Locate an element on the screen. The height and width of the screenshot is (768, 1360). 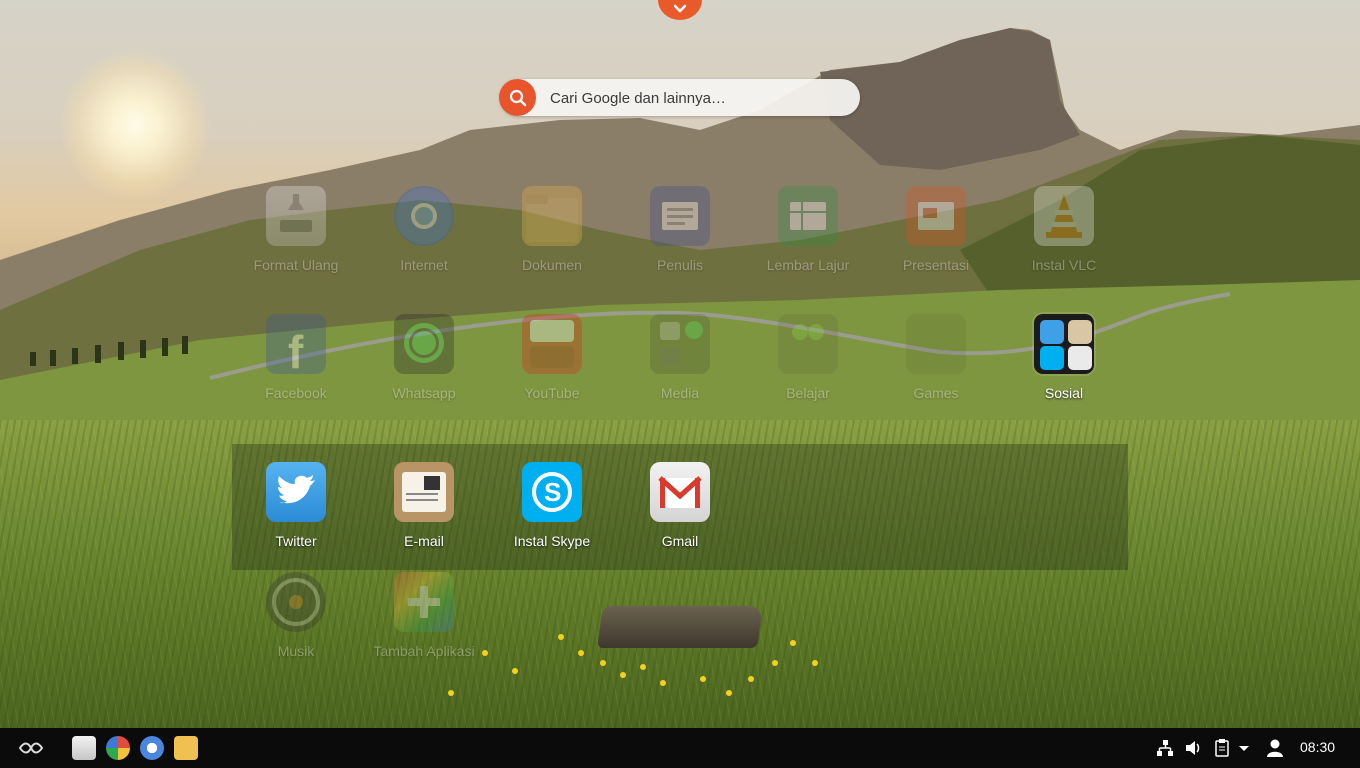
app-instal-skype: S Instal Skype is located at coordinates (552, 517).